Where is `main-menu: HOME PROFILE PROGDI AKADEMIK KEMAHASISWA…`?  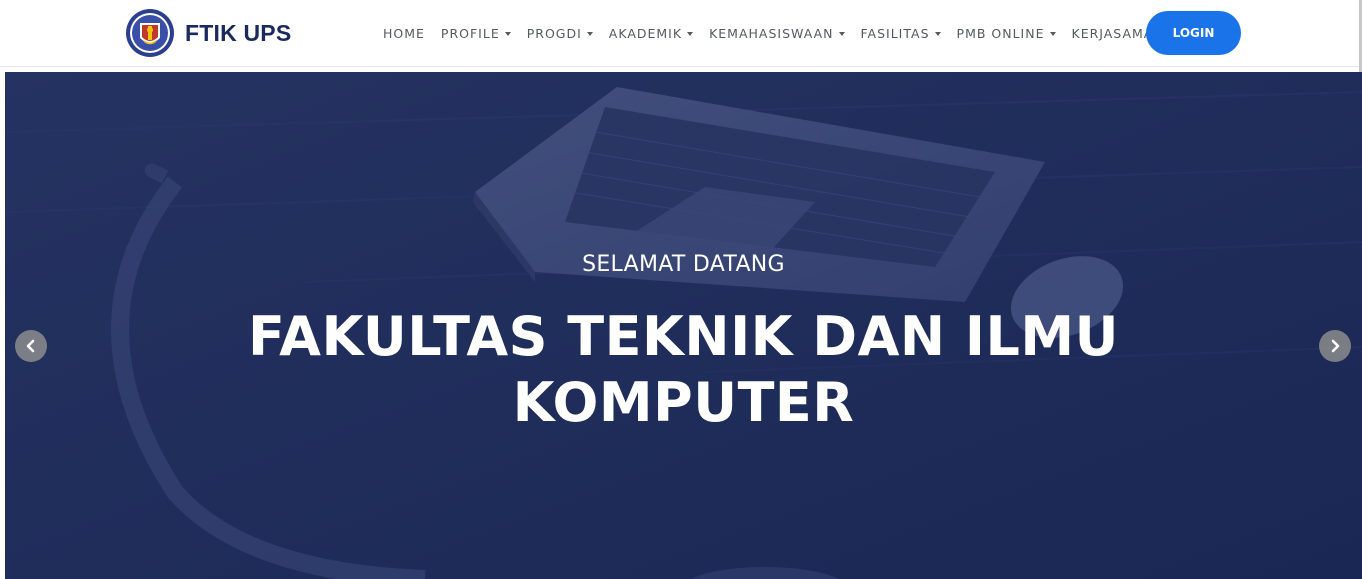
main-menu: HOME PROFILE PROGDI AKADEMIK KEMAHASISWA… is located at coordinates (768, 33).